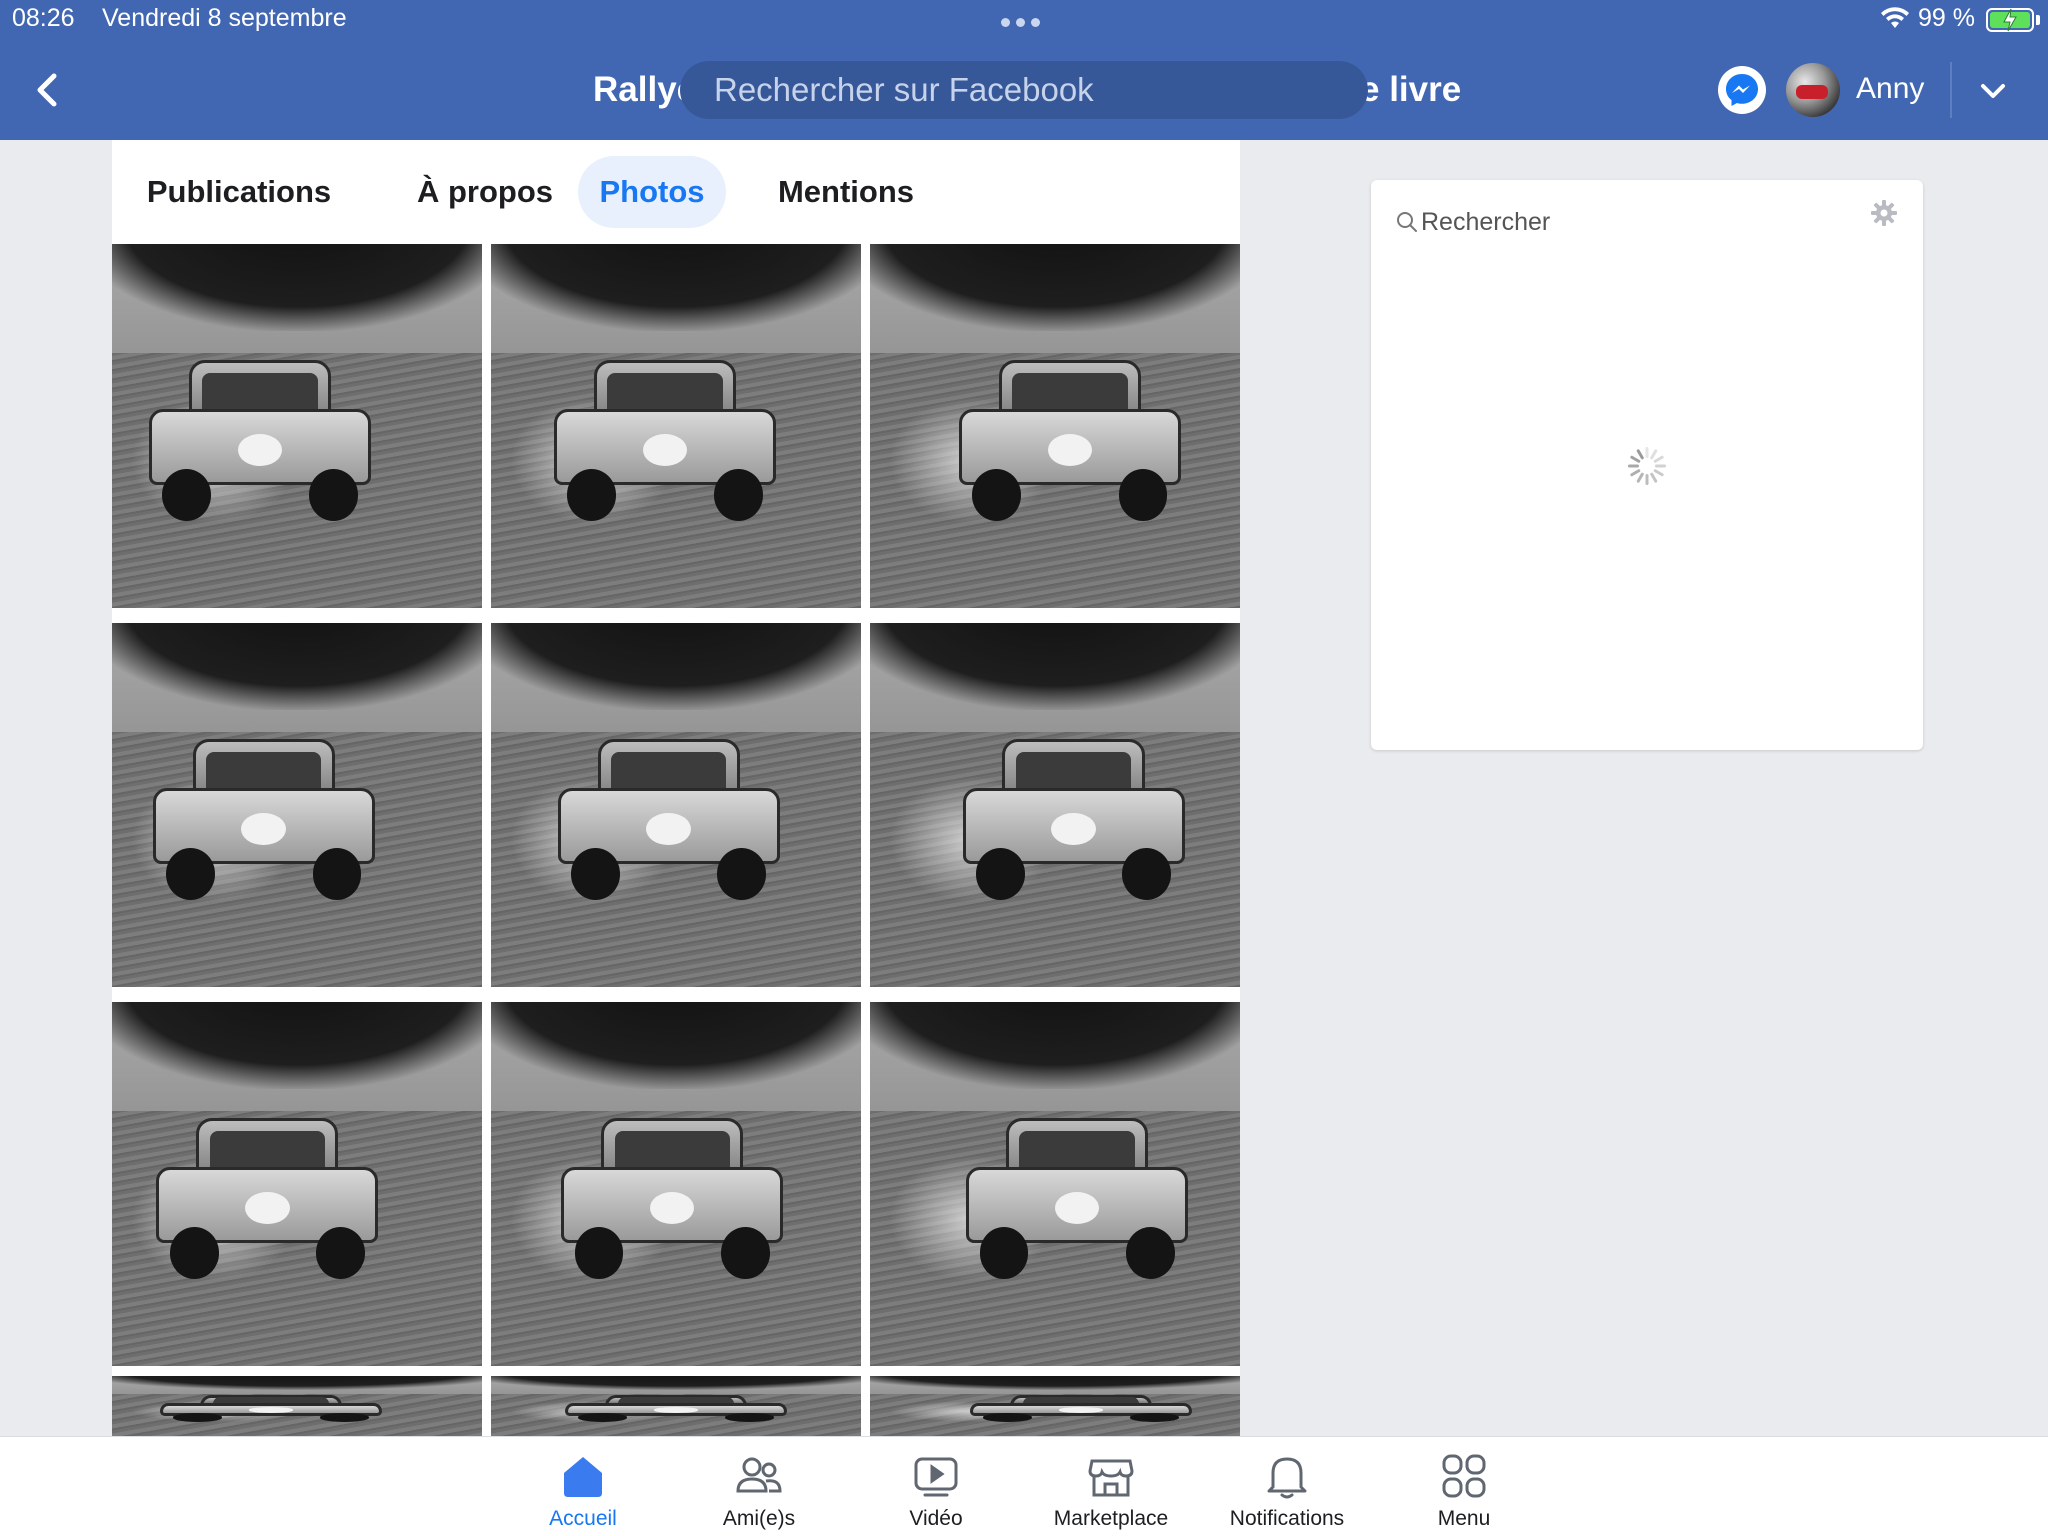  What do you see at coordinates (239, 192) in the screenshot?
I see `tab-publications: Publications` at bounding box center [239, 192].